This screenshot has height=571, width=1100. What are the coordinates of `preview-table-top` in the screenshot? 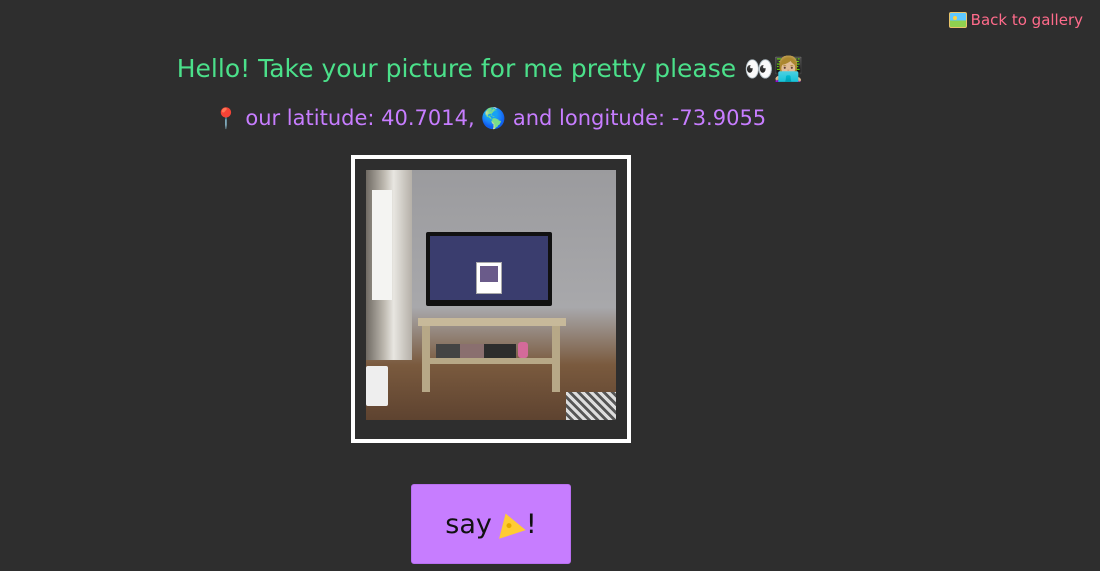 It's located at (492, 322).